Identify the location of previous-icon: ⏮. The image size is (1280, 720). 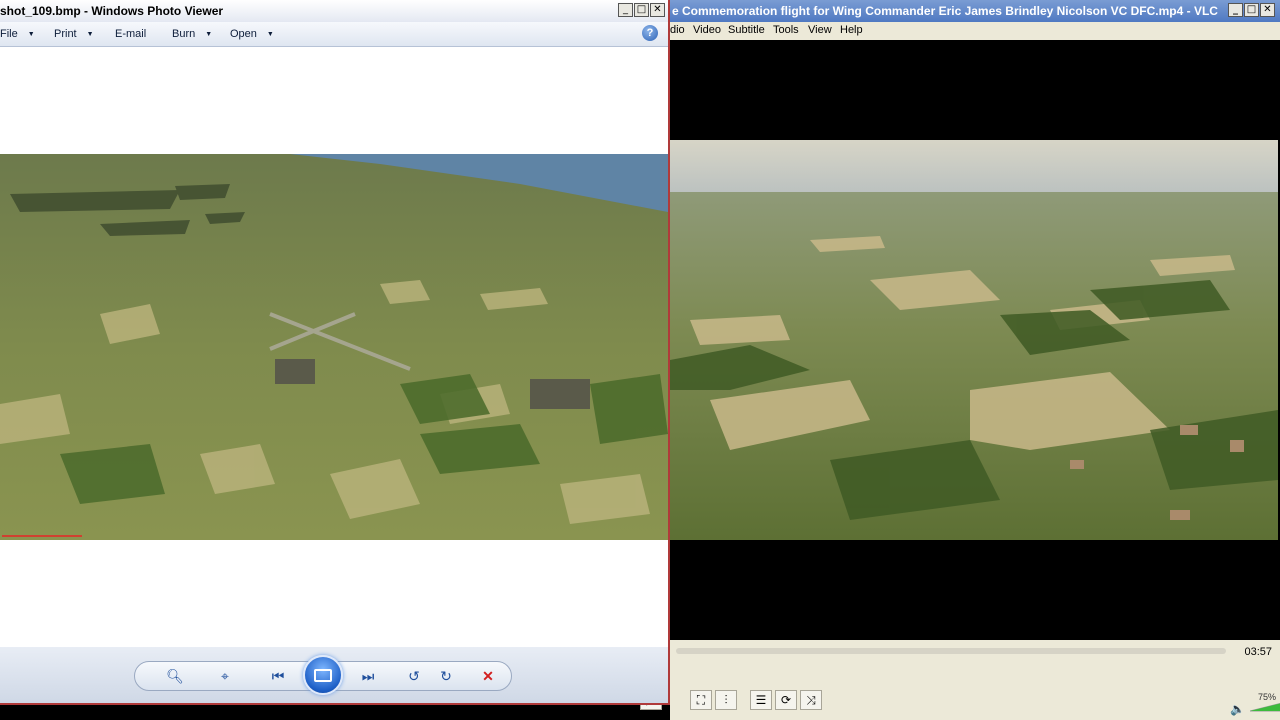
(278, 676).